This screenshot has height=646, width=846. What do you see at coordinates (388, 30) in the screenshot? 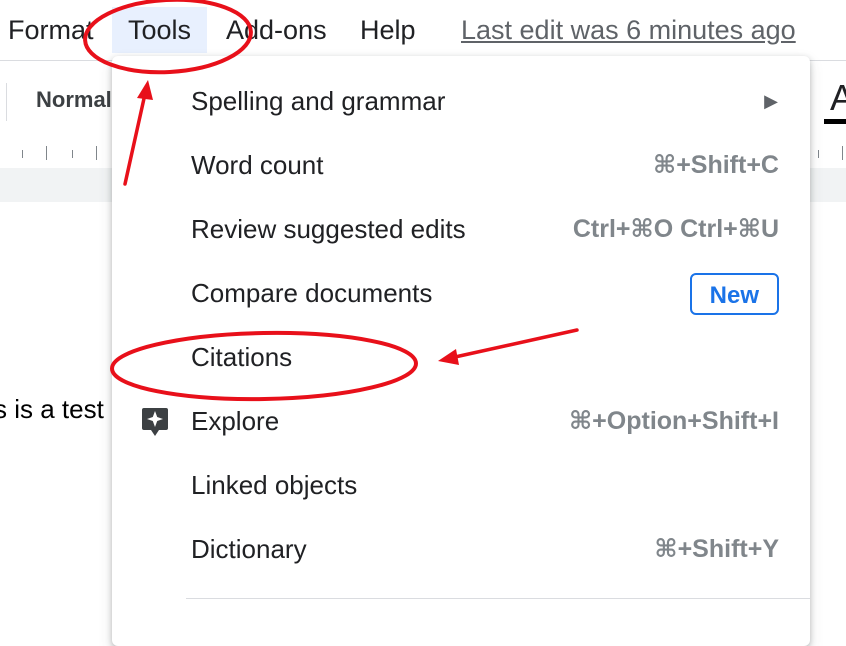
I see `menu-help: Help` at bounding box center [388, 30].